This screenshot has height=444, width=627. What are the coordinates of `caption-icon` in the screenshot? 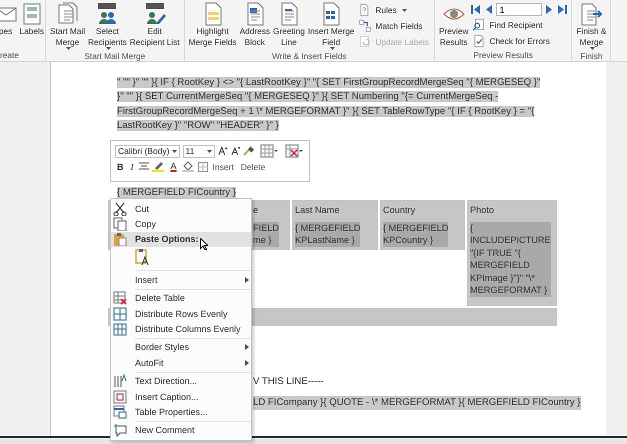 It's located at (120, 397).